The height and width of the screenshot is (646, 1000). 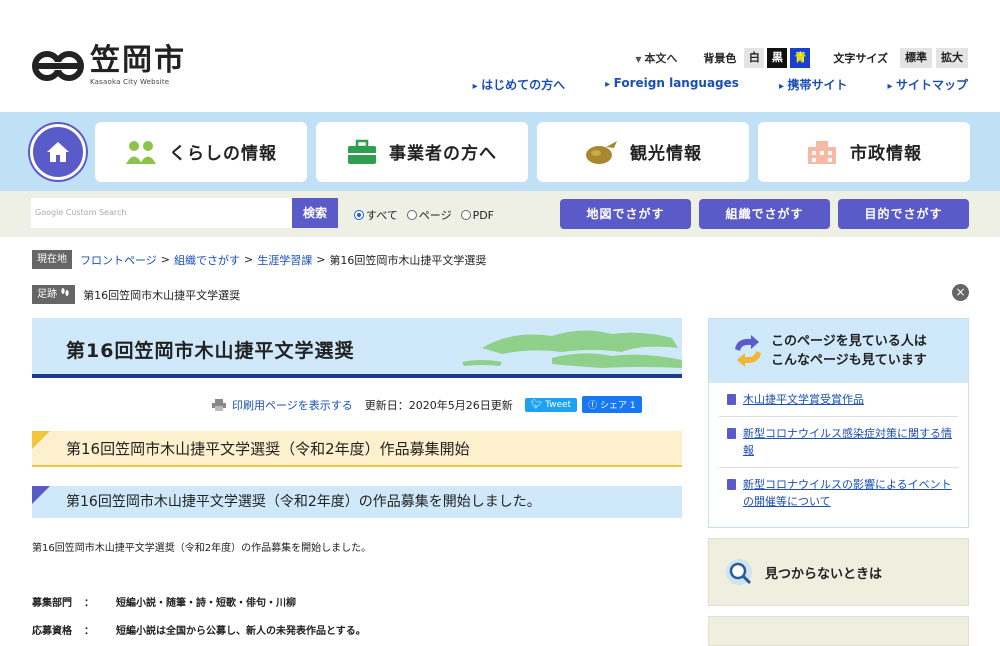 I want to click on nav-label: 観光情報, so click(x=666, y=154).